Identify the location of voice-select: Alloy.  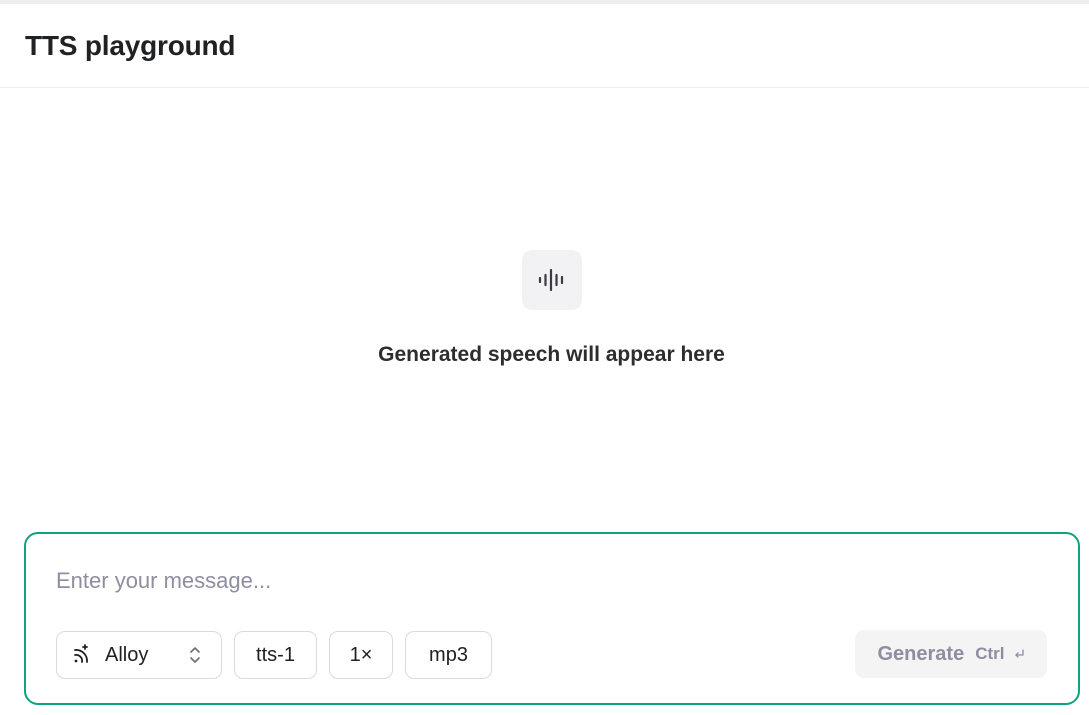
(139, 655).